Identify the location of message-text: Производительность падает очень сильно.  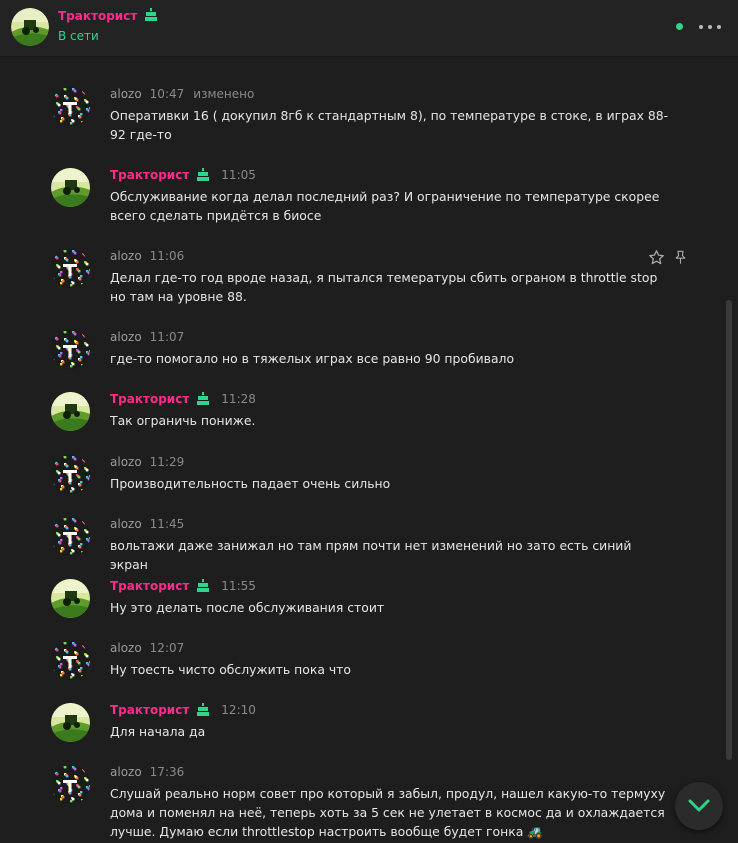
(250, 483).